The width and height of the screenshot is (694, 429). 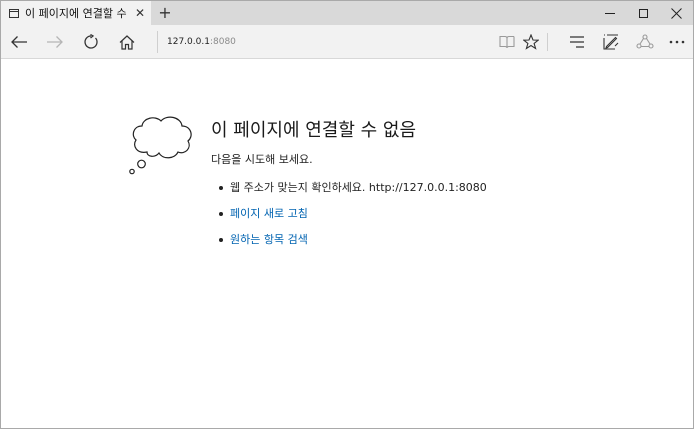 What do you see at coordinates (14, 13) in the screenshot?
I see `page-icon` at bounding box center [14, 13].